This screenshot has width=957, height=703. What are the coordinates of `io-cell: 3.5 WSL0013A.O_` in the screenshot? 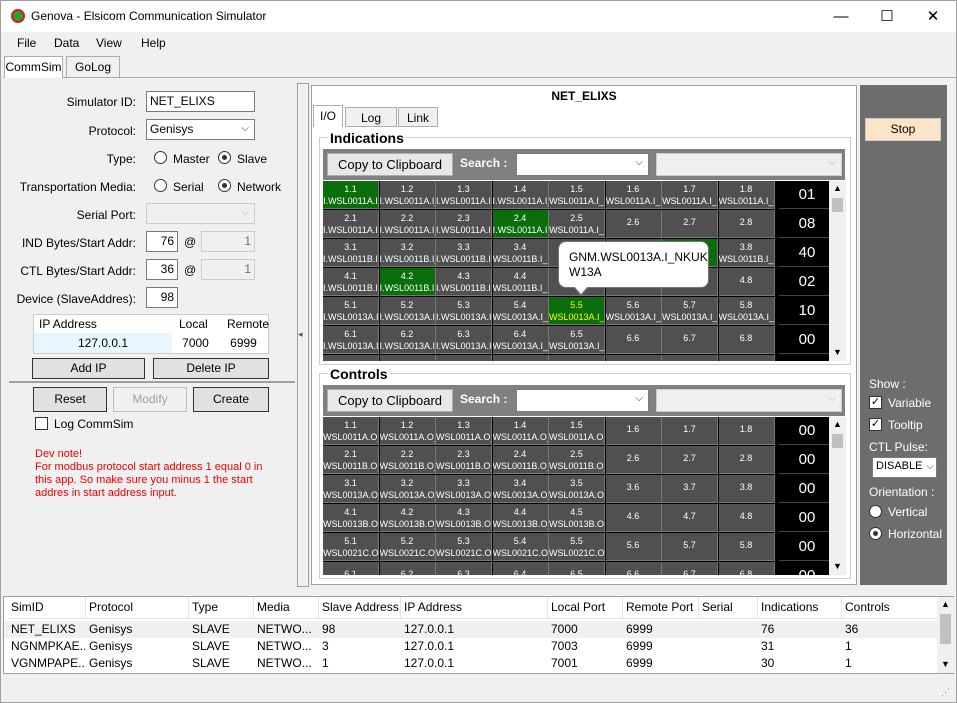 It's located at (577, 489).